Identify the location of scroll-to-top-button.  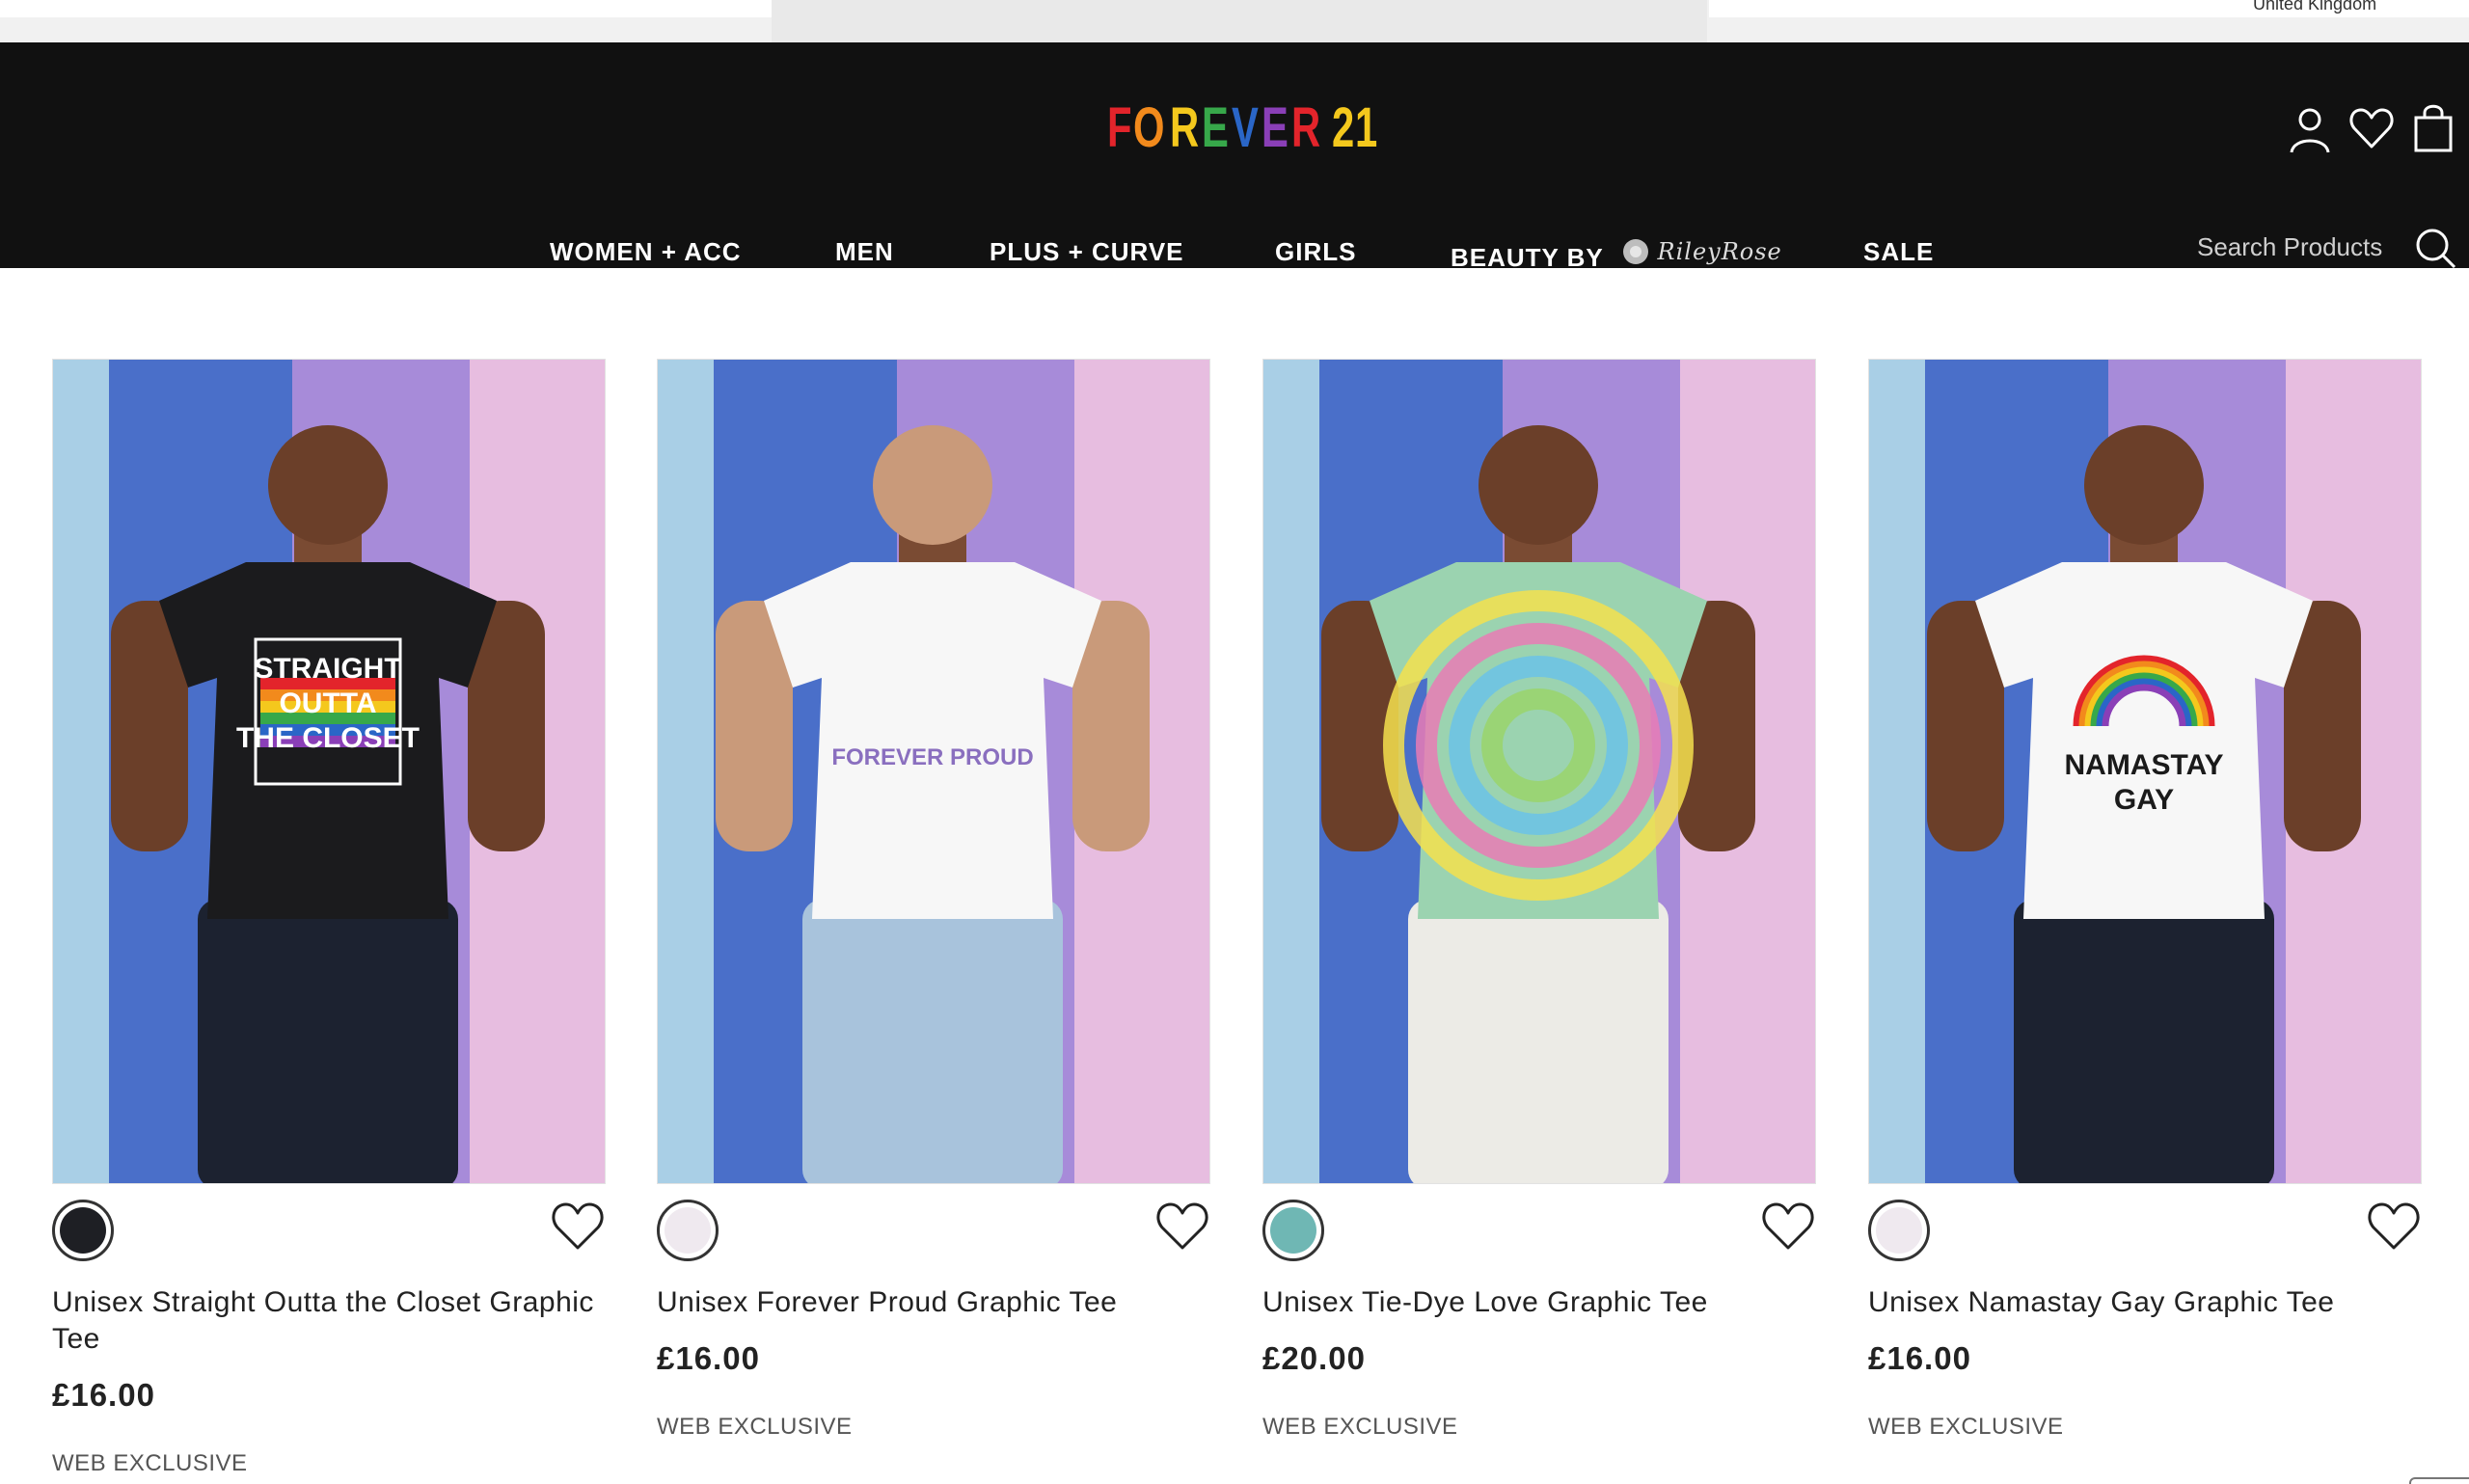
(2439, 1480).